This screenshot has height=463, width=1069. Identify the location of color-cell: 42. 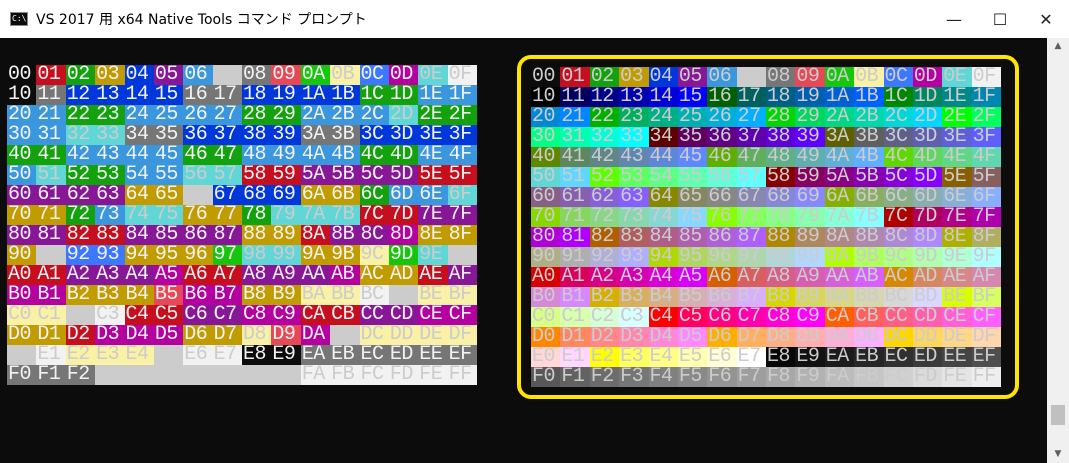
(80, 155).